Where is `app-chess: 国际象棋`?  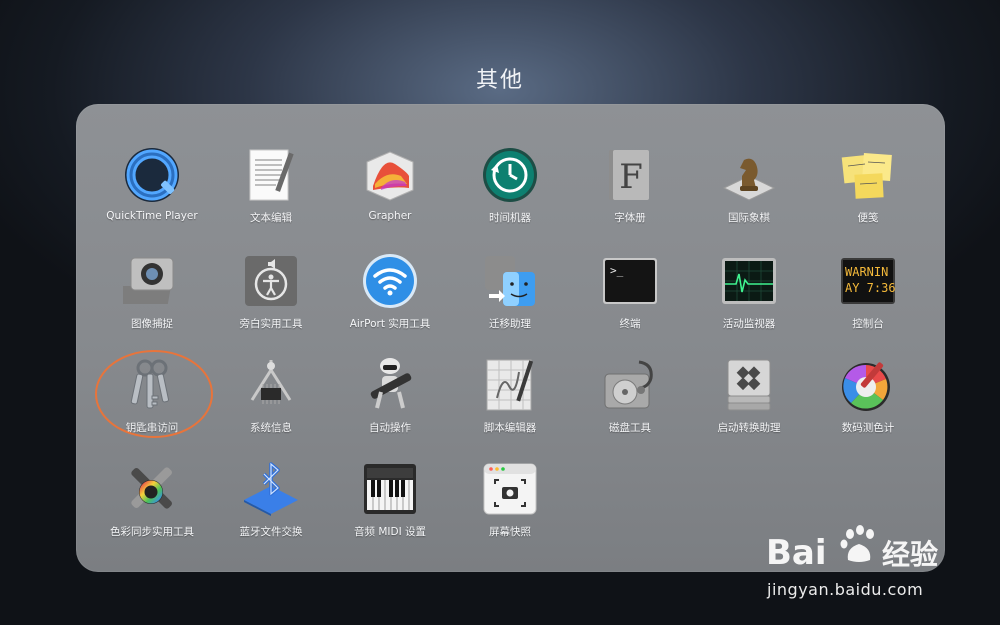
app-chess: 国际象棋 is located at coordinates (749, 191).